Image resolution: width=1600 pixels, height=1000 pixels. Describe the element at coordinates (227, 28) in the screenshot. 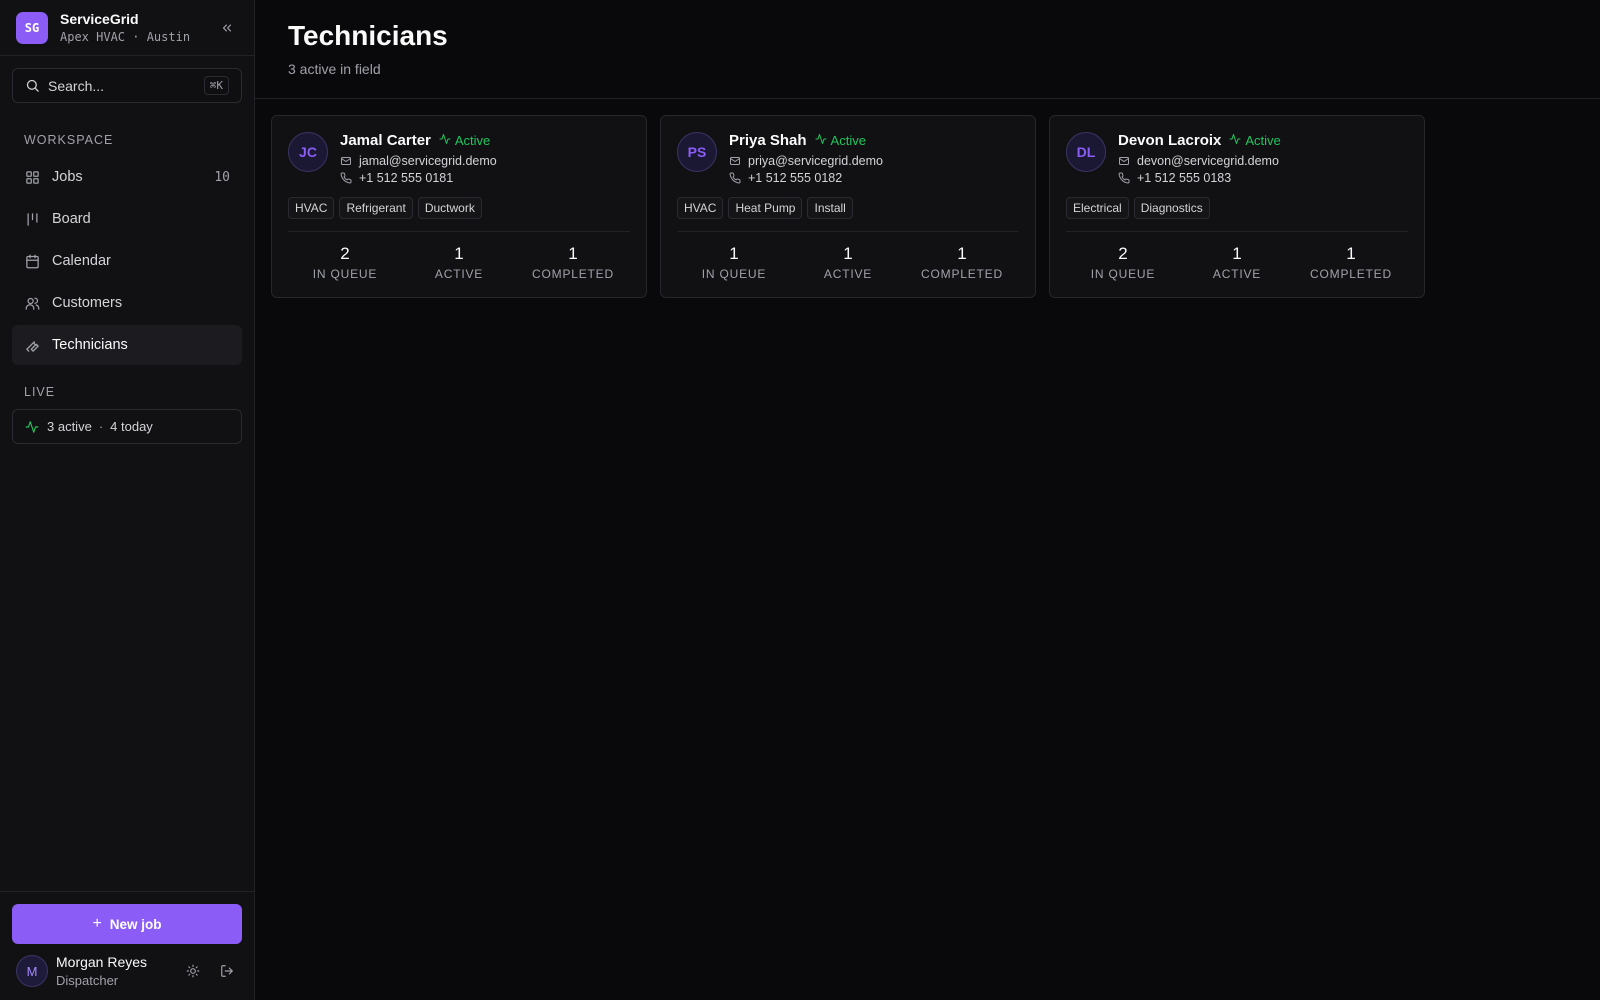

I see `collapse-sidebar-button` at that location.